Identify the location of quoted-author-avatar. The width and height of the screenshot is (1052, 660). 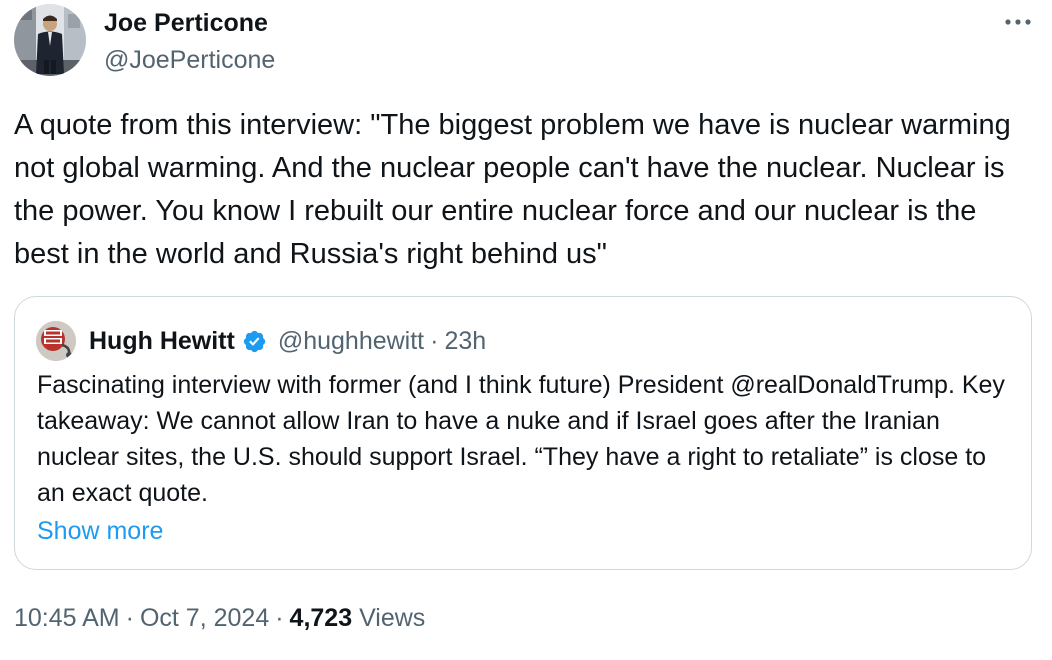
(56, 341).